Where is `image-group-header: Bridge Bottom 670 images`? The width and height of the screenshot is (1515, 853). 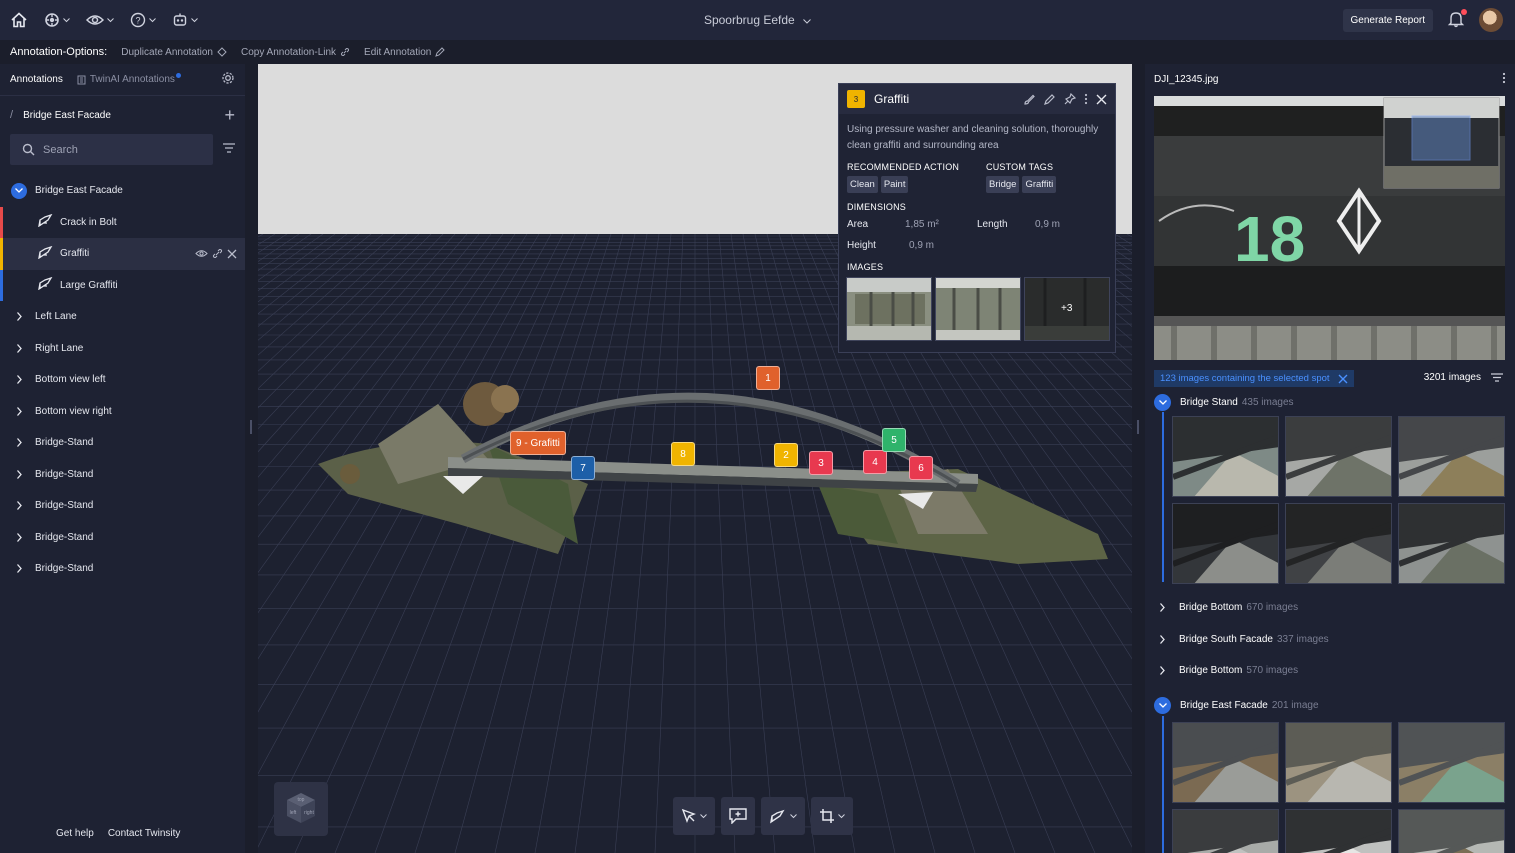 image-group-header: Bridge Bottom 670 images is located at coordinates (1226, 607).